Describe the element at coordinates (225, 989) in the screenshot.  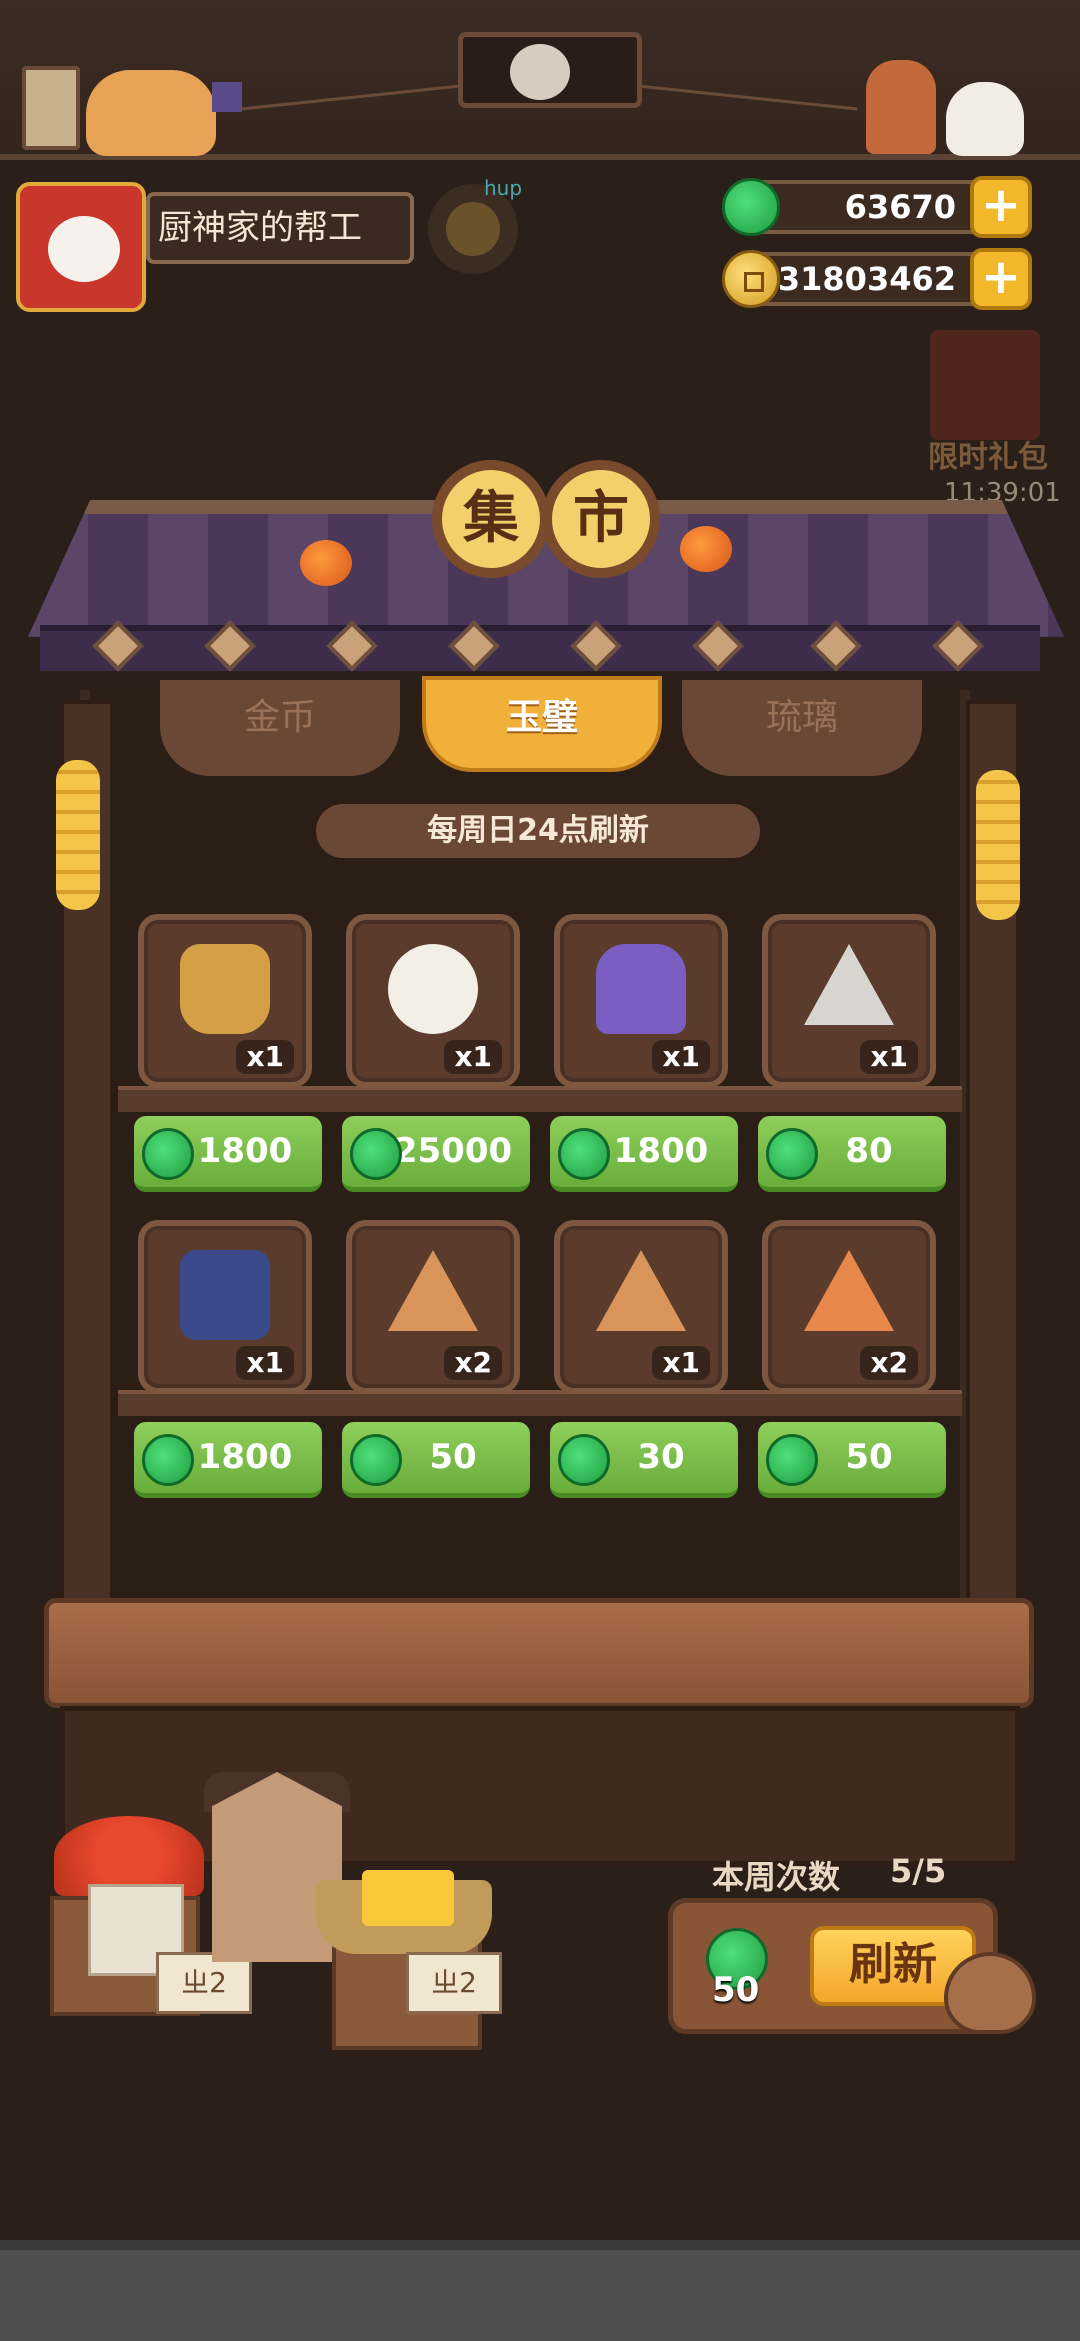
I see `basket-item-icon` at that location.